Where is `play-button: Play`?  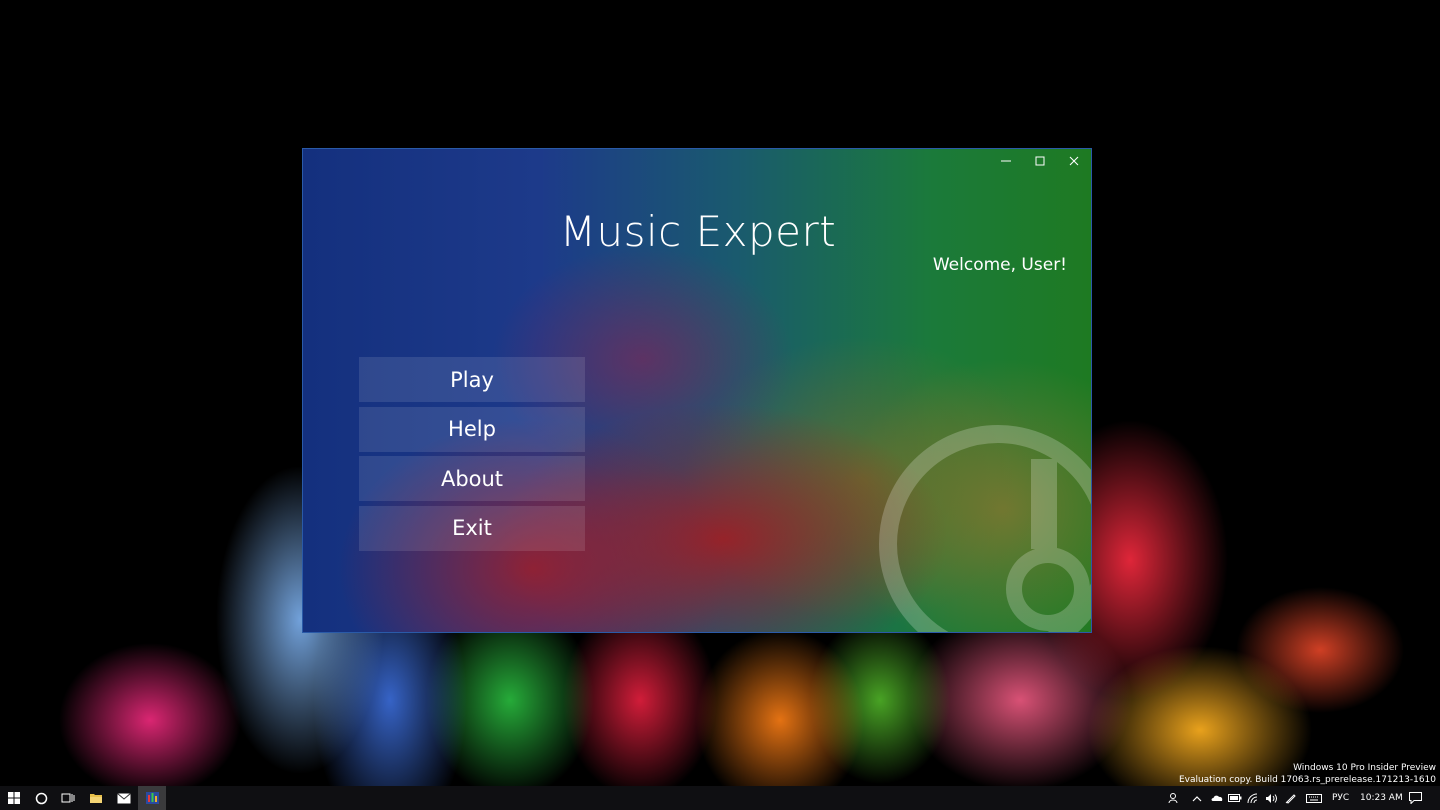 play-button: Play is located at coordinates (472, 379).